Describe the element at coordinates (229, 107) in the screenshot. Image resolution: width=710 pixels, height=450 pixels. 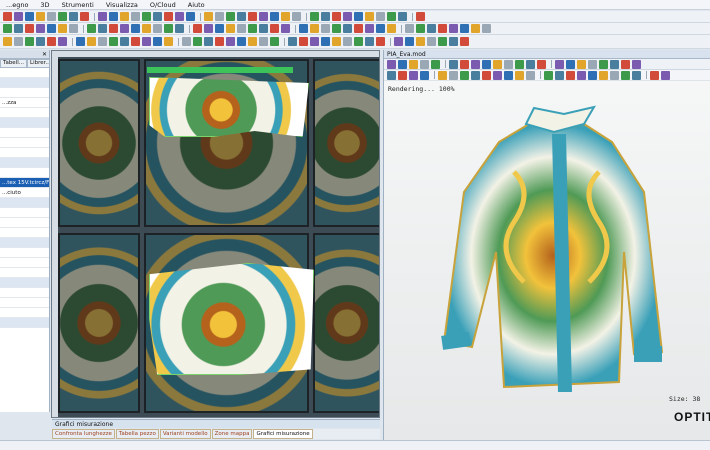
I see `pattern-piece-yoke` at that location.